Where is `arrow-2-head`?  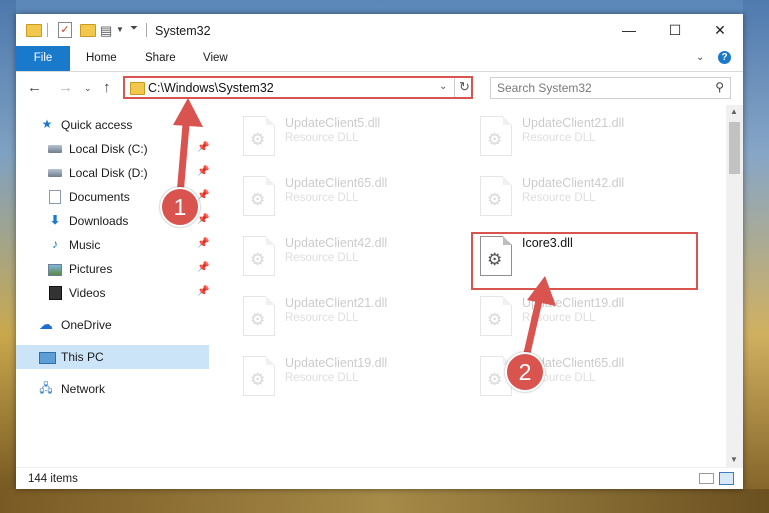 arrow-2-head is located at coordinates (541, 291).